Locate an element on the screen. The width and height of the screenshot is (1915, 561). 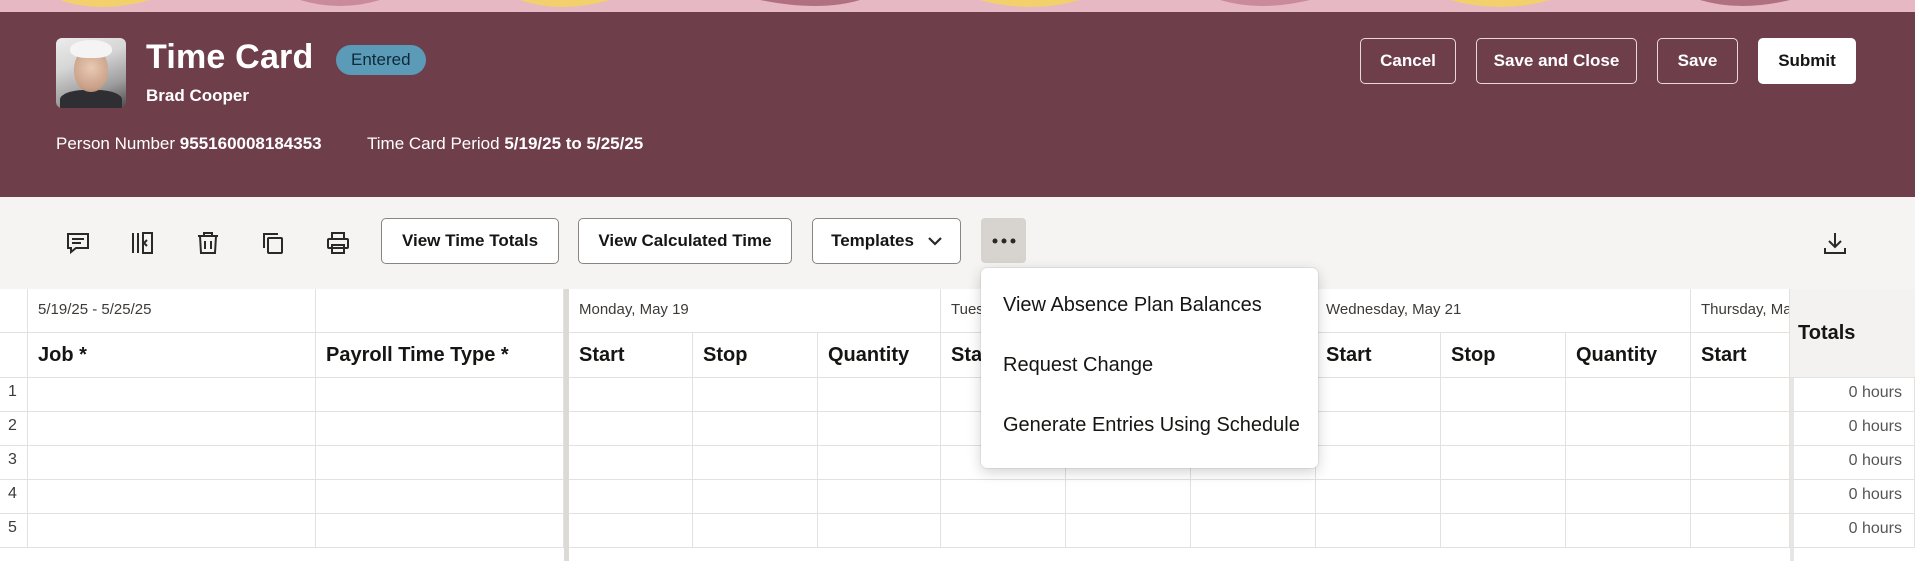
delete-row-icon is located at coordinates (208, 243).